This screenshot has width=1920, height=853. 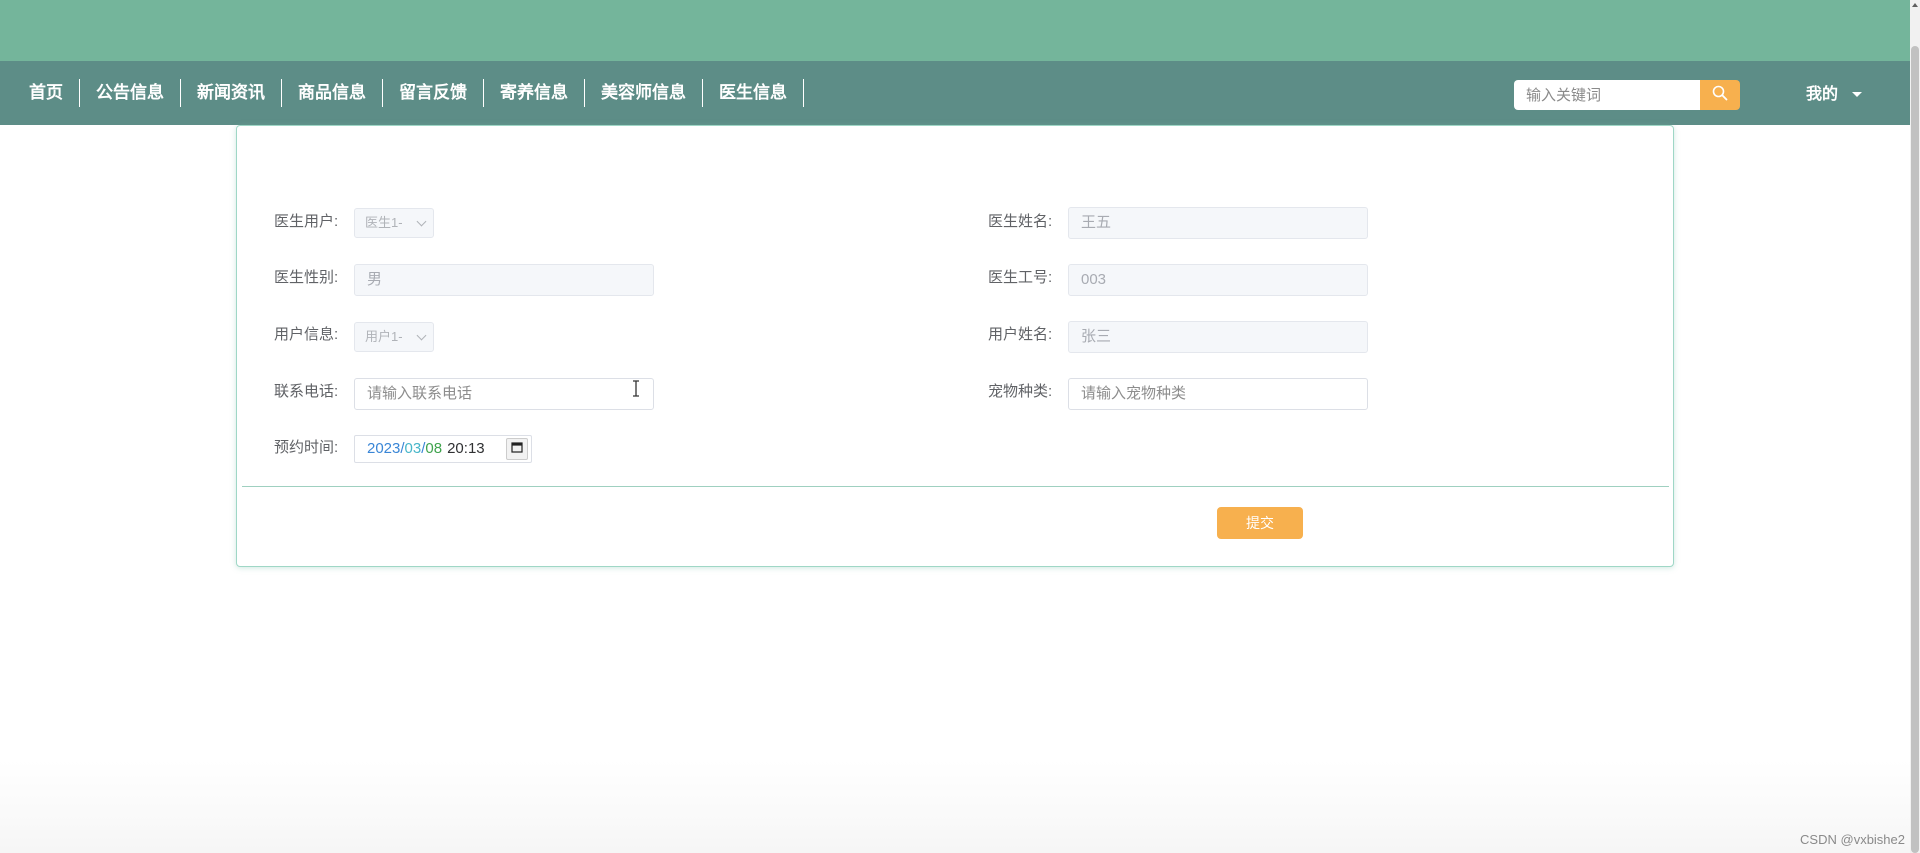 I want to click on csdn-watermark: CSDN @vxbishe2, so click(x=1852, y=839).